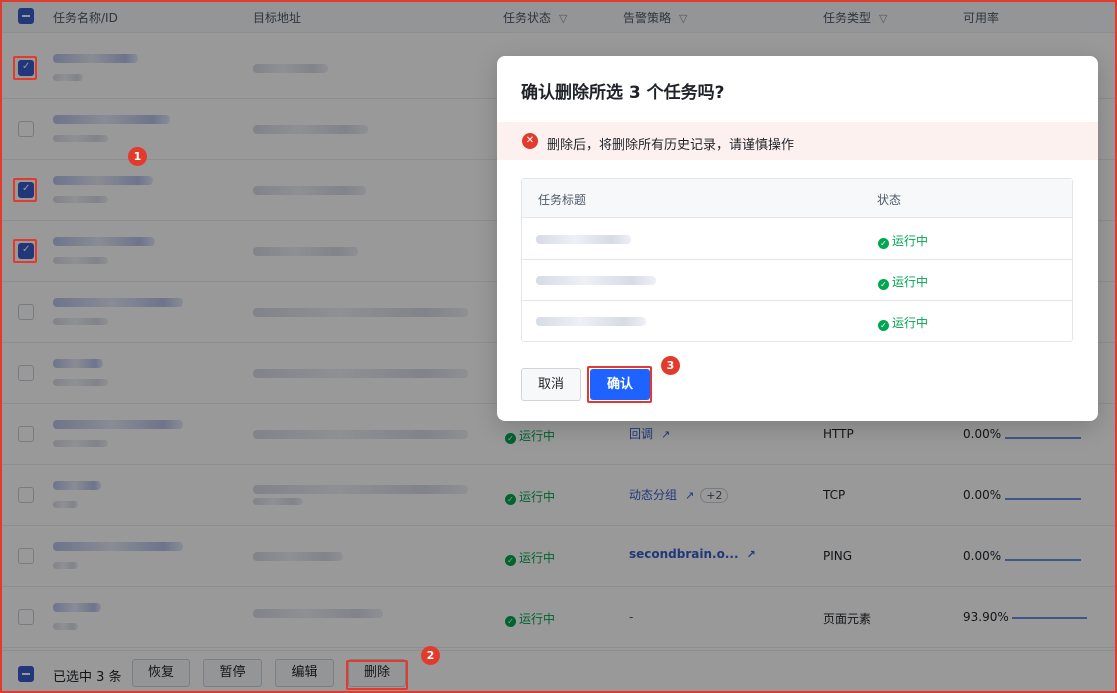  Describe the element at coordinates (797, 141) in the screenshot. I see `warning-banner: ✕ 删除后，将删除所有历史记录，请谨慎操作` at that location.